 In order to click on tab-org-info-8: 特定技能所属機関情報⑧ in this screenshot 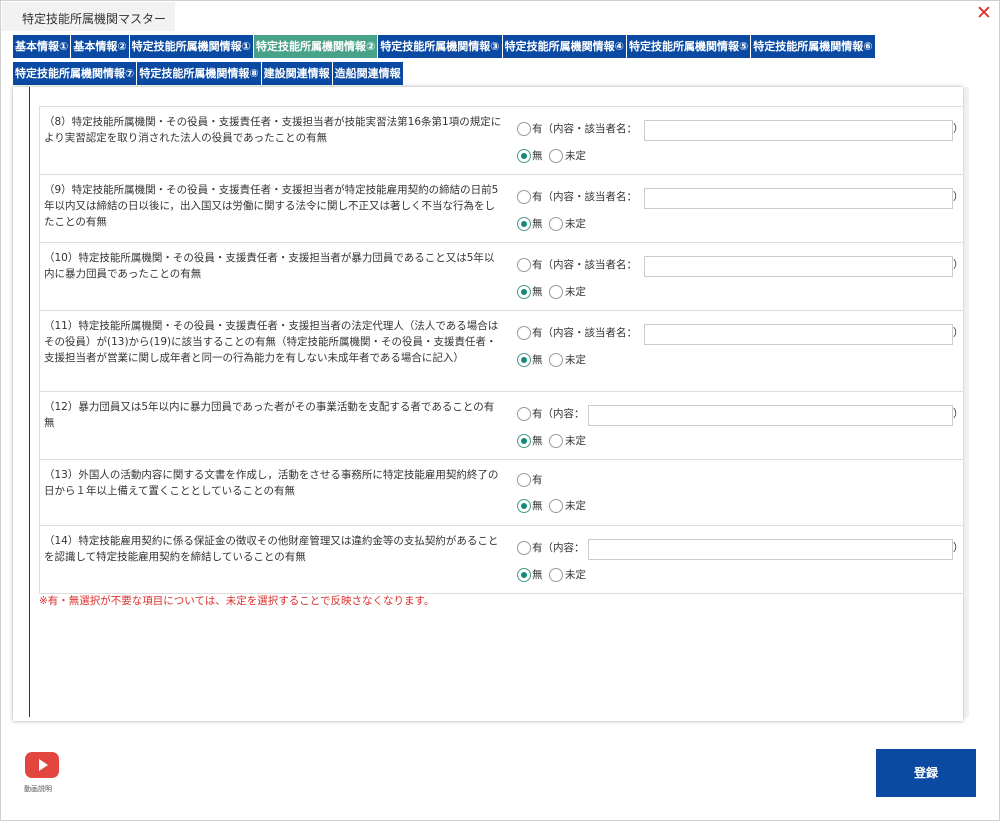, I will do `click(199, 73)`.